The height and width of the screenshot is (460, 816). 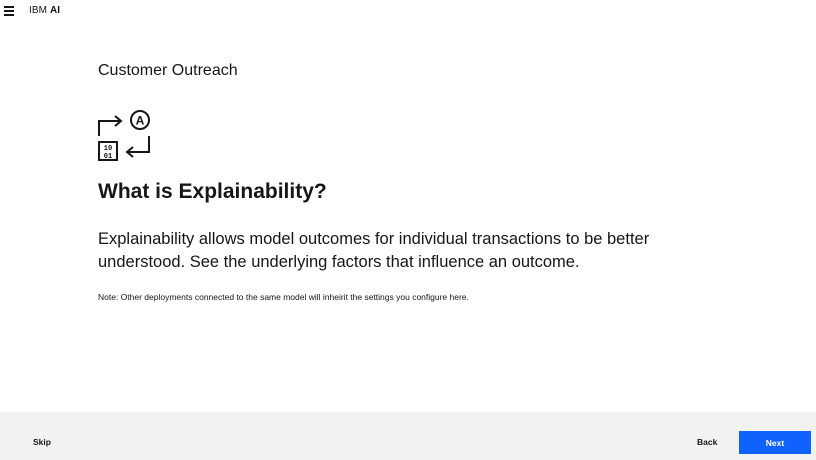 What do you see at coordinates (55, 10) in the screenshot?
I see `brand-suffix: AI` at bounding box center [55, 10].